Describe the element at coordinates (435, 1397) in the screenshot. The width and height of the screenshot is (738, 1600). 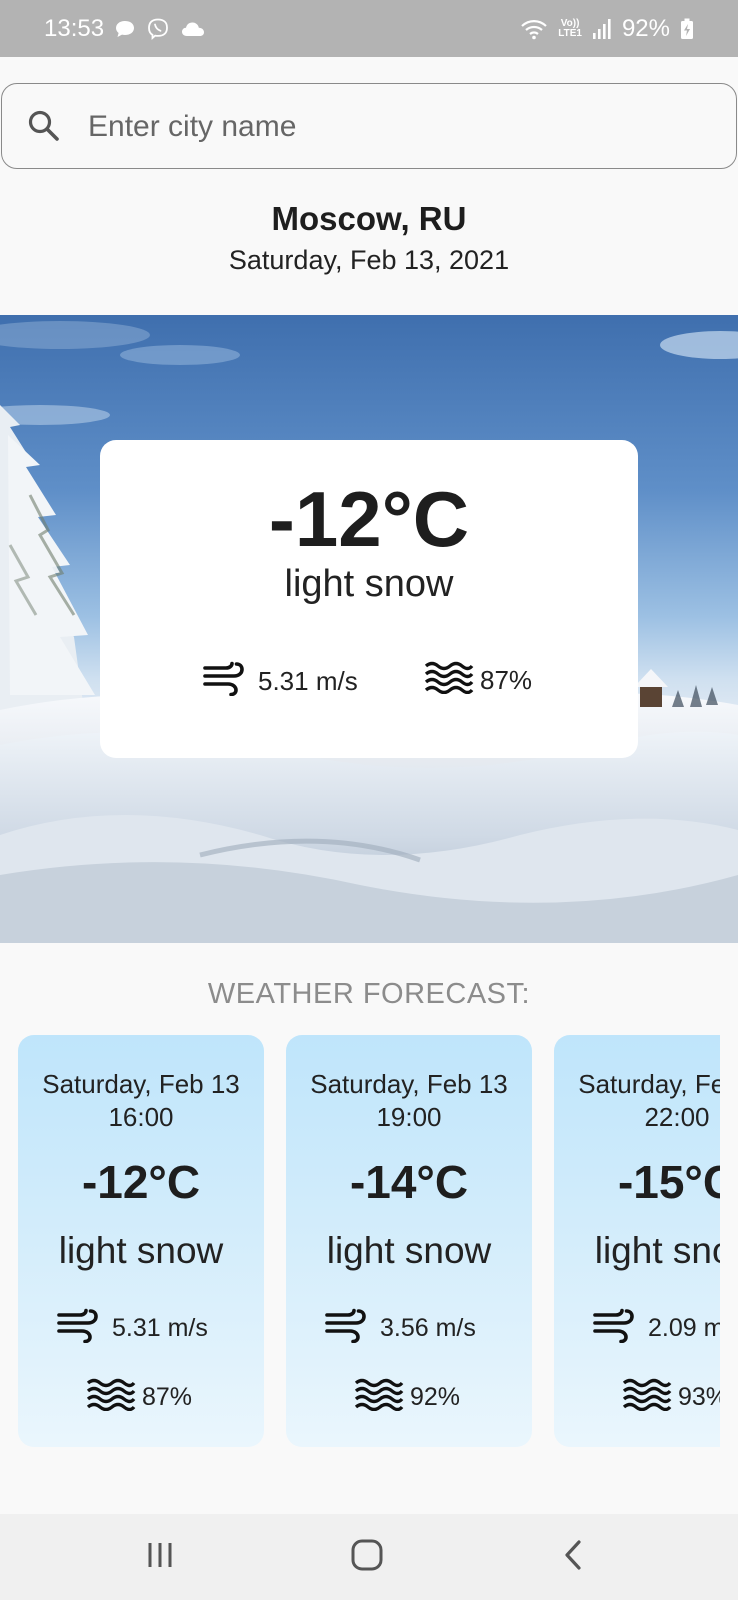
I see `forecast-humidity-value: 92%` at that location.